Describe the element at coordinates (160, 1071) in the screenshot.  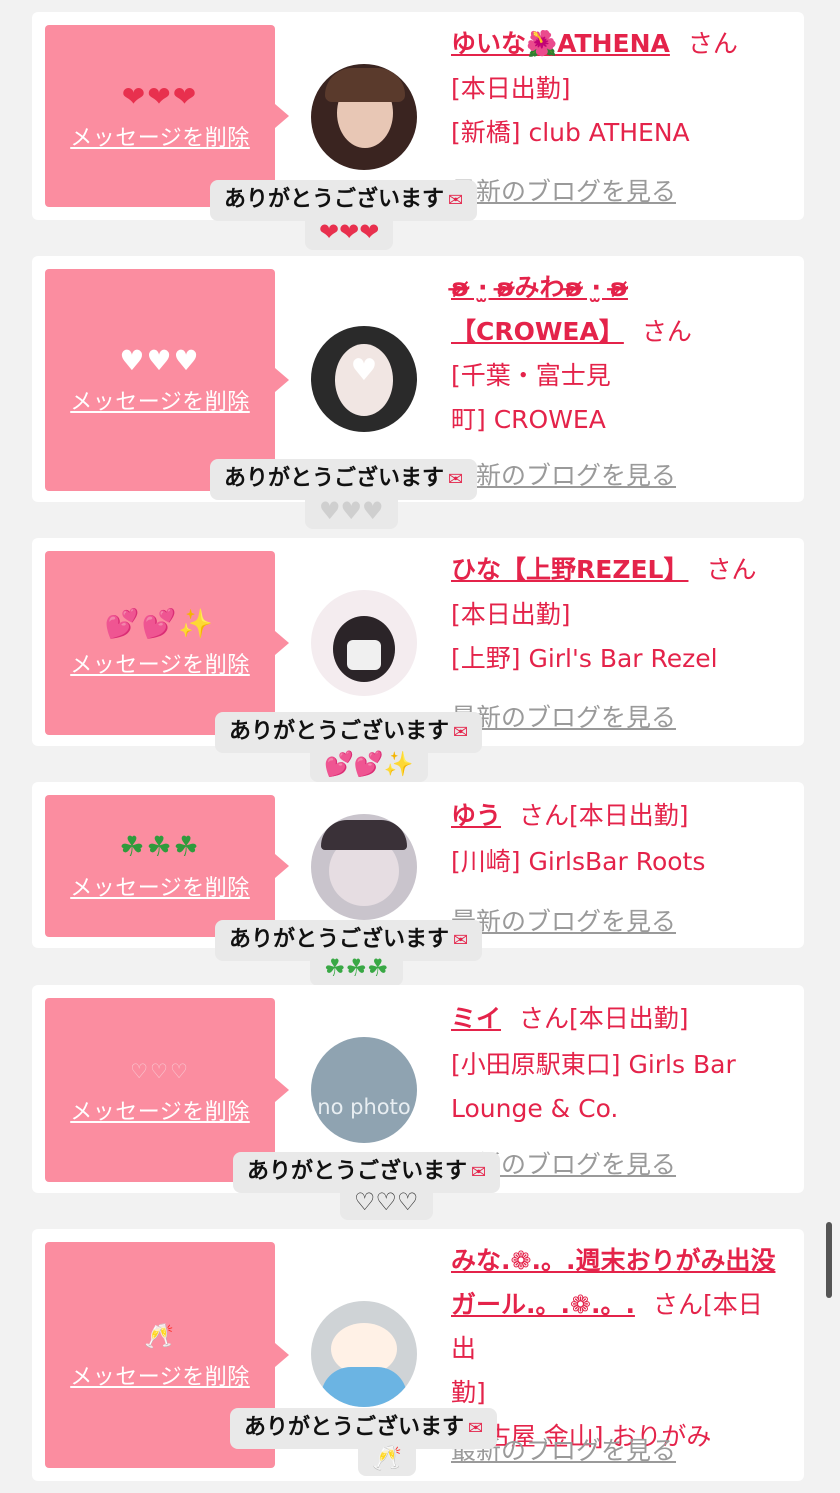
I see `message-emoji: ♡♡♡` at that location.